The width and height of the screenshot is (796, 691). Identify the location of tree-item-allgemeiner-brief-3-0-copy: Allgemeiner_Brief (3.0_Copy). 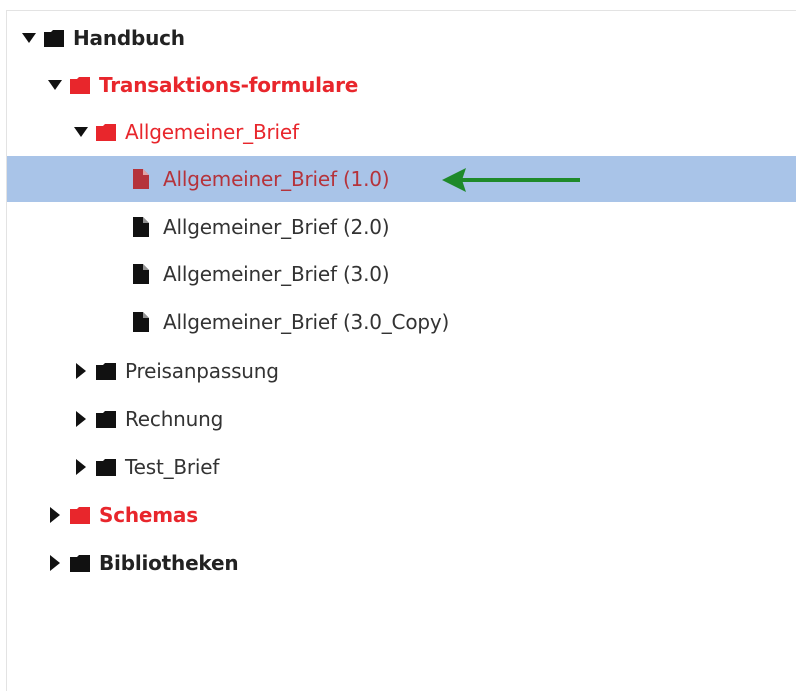
(401, 322).